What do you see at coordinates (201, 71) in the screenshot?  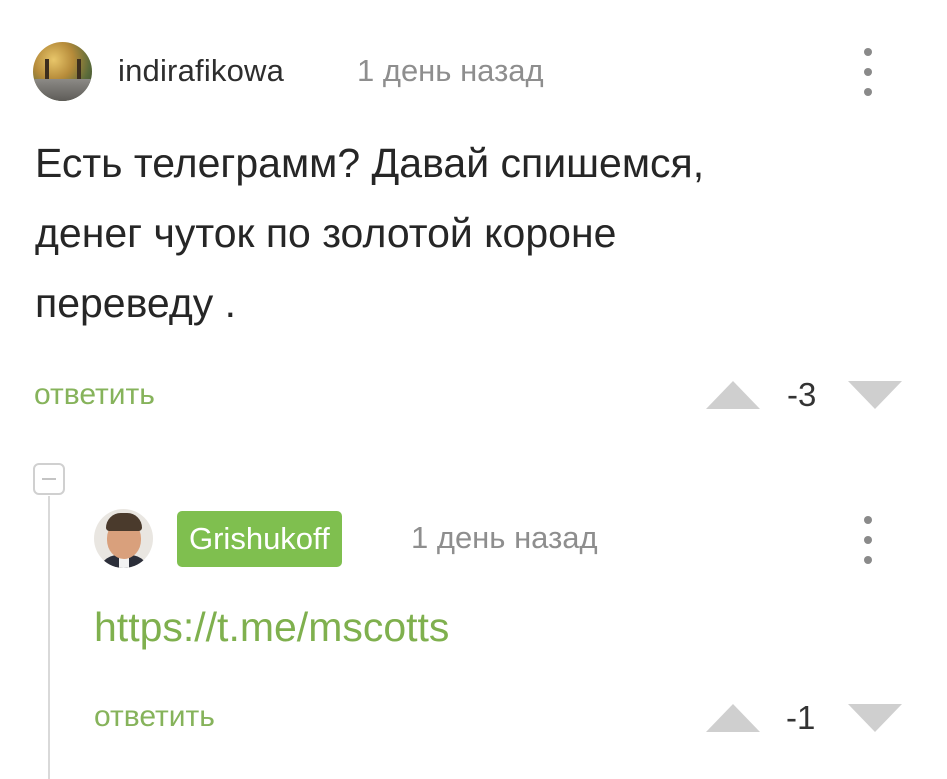 I see `comment-author: indirafikowa` at bounding box center [201, 71].